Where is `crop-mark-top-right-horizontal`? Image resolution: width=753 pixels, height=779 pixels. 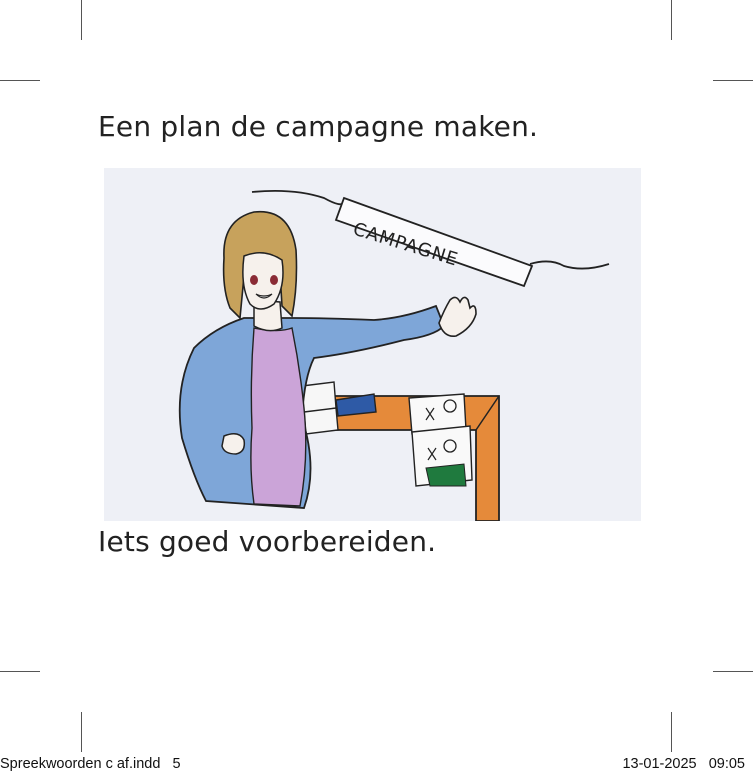 crop-mark-top-right-horizontal is located at coordinates (733, 80).